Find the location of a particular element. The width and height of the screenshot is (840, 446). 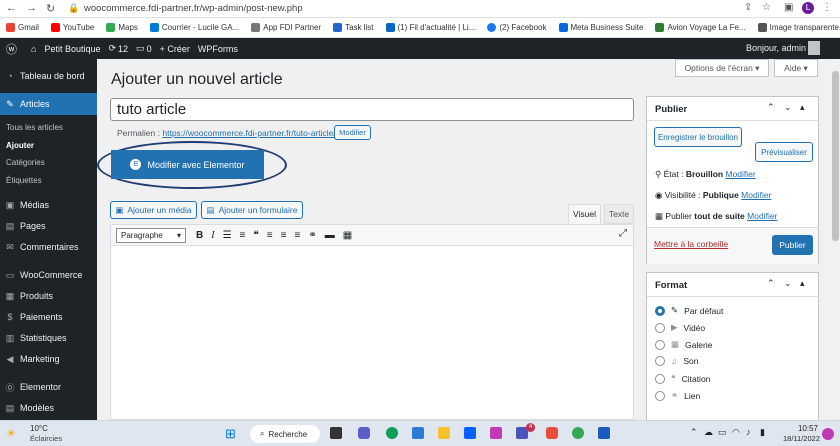

word-icon is located at coordinates (604, 433).